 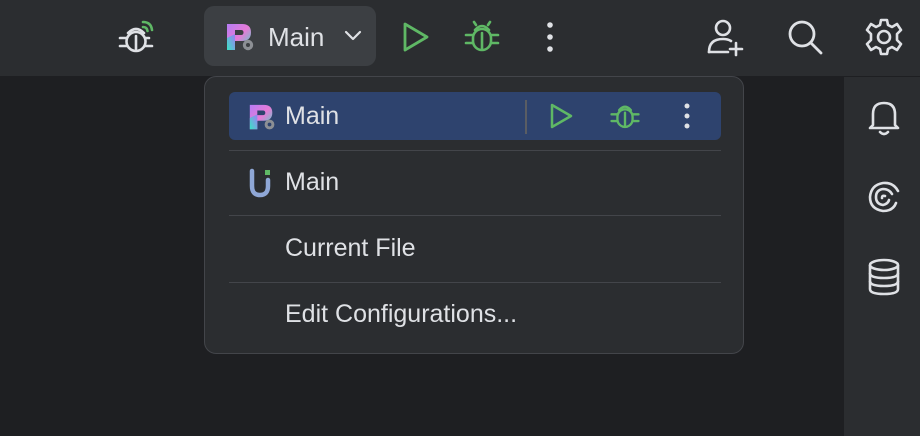 What do you see at coordinates (475, 248) in the screenshot?
I see `config-item-current-file: Current File` at bounding box center [475, 248].